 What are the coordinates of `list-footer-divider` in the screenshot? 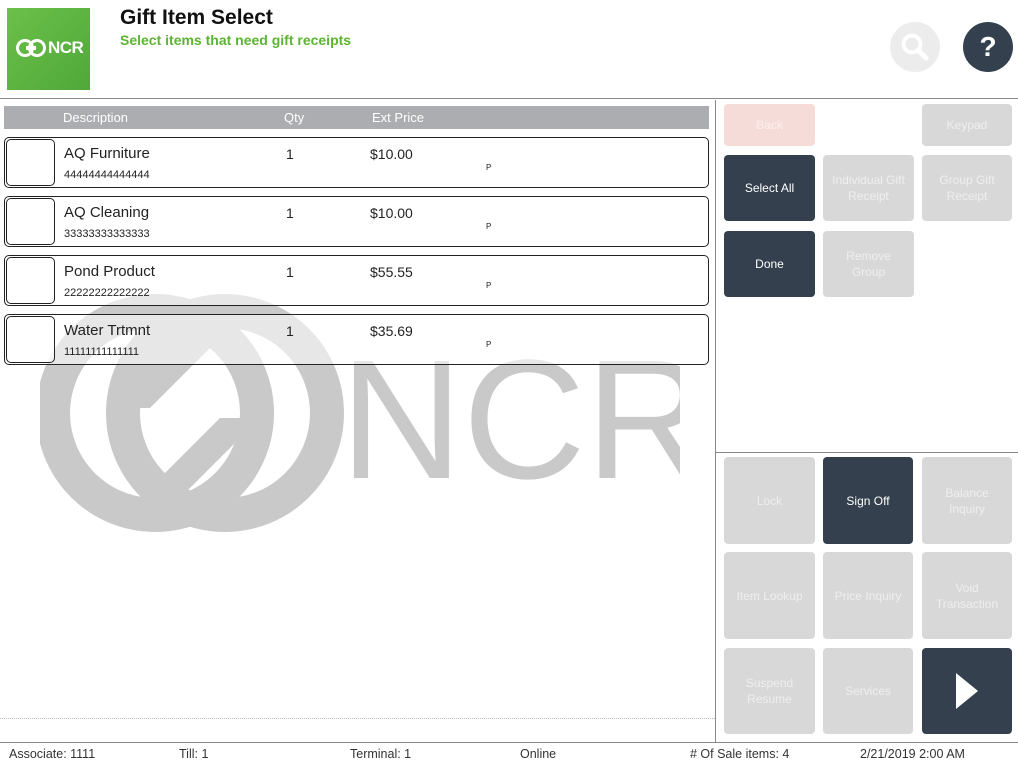 It's located at (357, 718).